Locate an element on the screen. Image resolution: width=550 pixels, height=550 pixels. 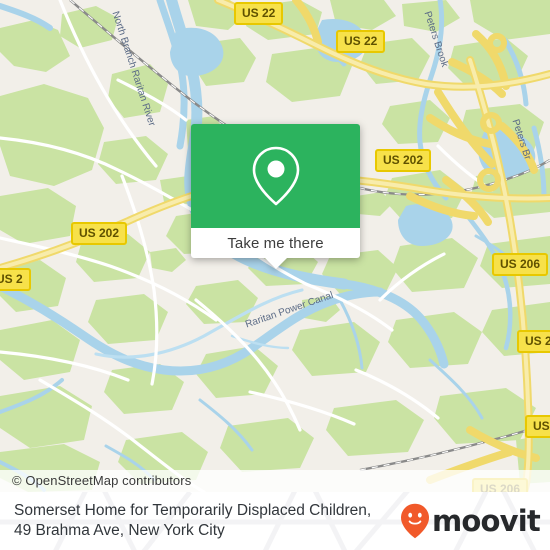
card-pointer-tail is located at coordinates (275, 263).